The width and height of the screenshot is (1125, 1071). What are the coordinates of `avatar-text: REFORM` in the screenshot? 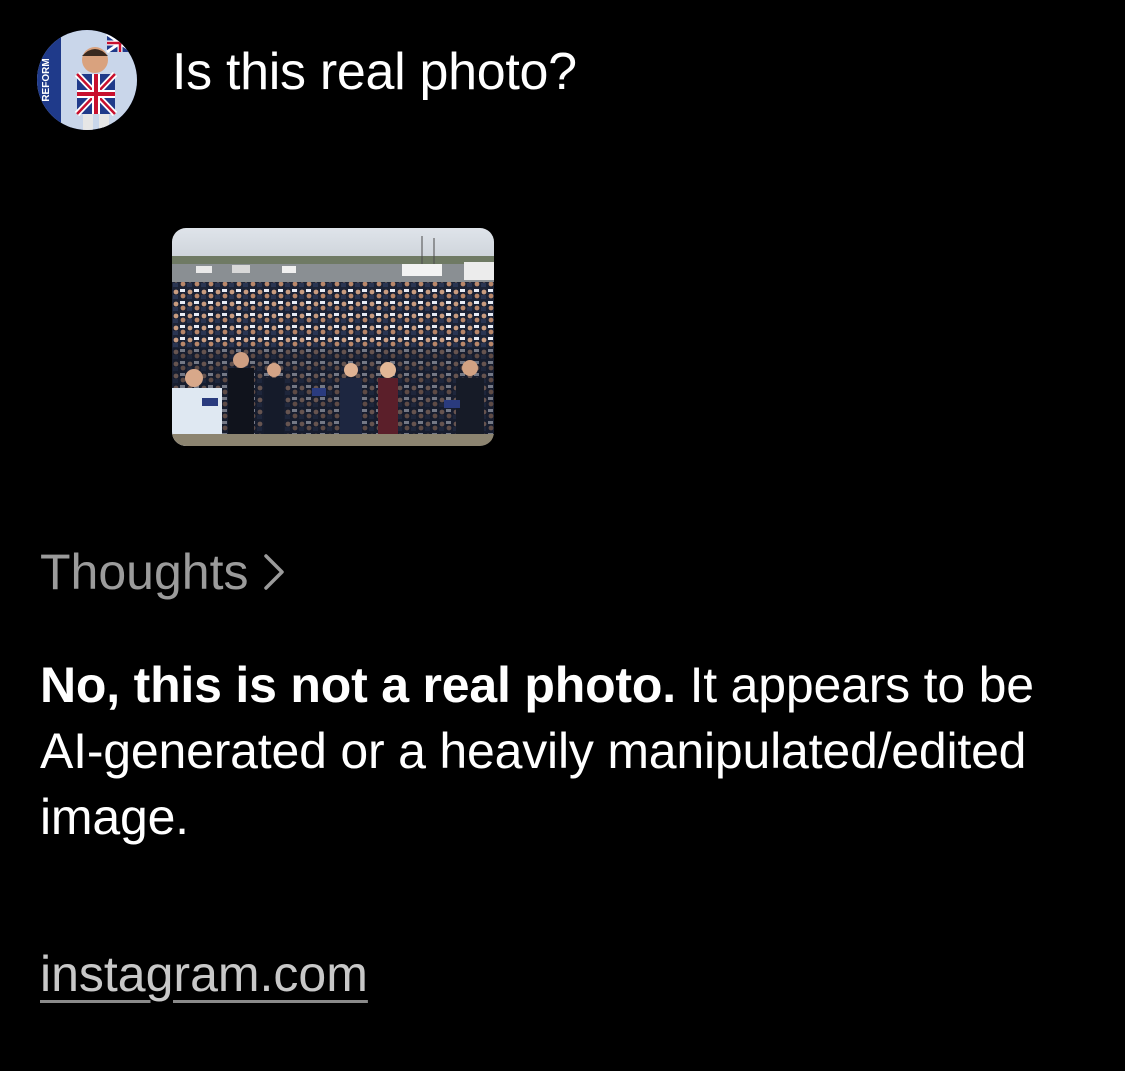 It's located at (46, 79).